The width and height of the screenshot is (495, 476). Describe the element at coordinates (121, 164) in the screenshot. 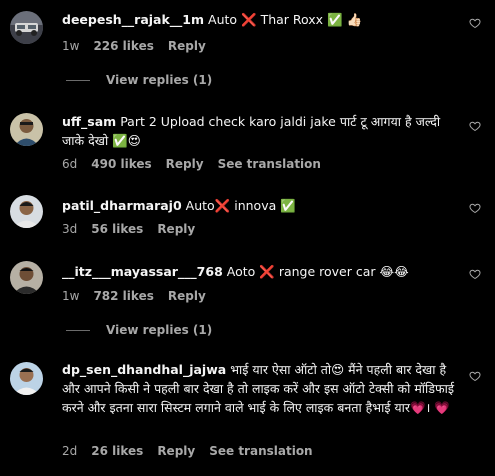

I see `likes-count: 490 likes` at that location.